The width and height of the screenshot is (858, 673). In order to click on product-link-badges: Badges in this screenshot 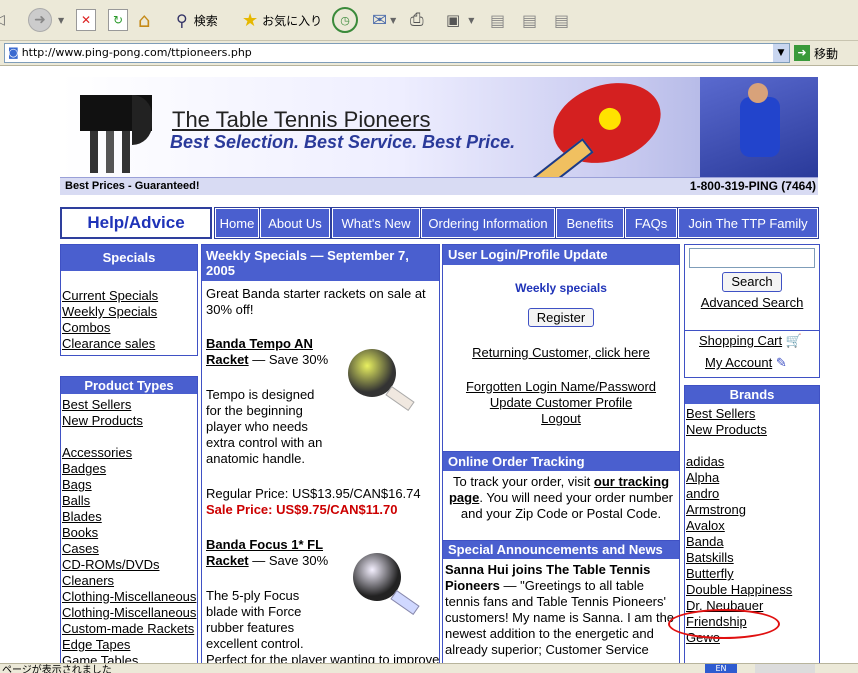, I will do `click(129, 469)`.